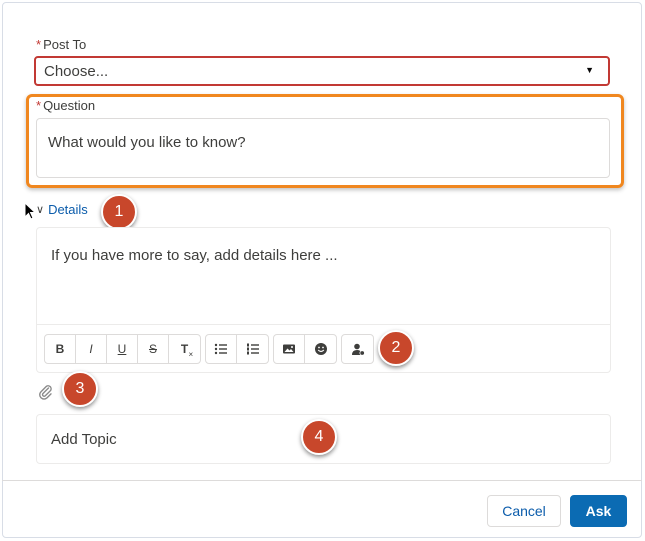 This screenshot has width=645, height=541. Describe the element at coordinates (65, 44) in the screenshot. I see `post-to-label-text: Post To` at that location.